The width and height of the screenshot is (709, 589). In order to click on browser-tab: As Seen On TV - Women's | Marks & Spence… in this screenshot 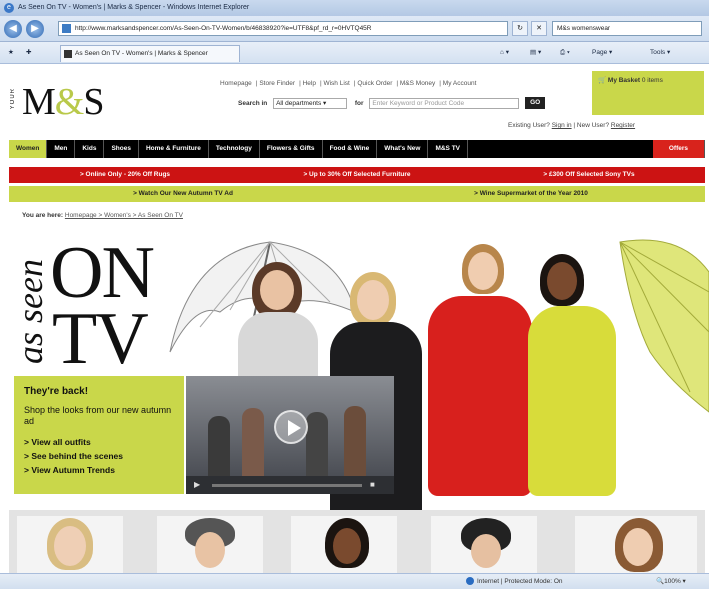, I will do `click(150, 53)`.